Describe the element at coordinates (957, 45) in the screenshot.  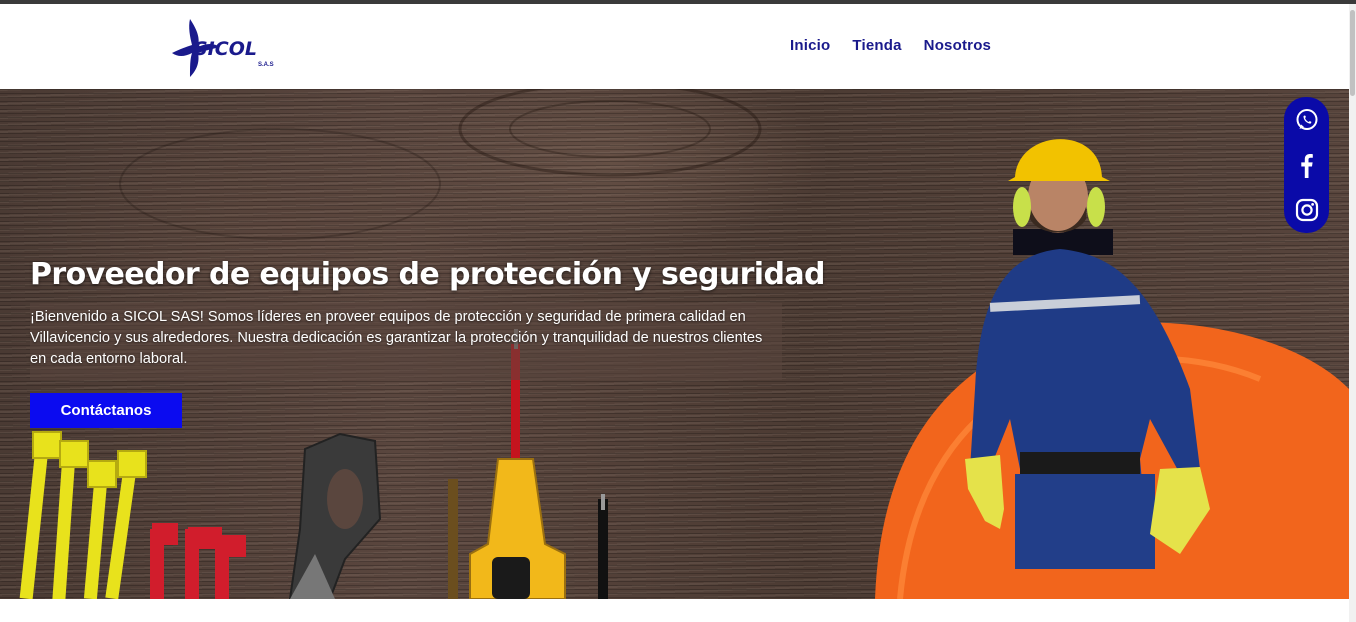
I see `nav-nosotros: Nosotros` at that location.